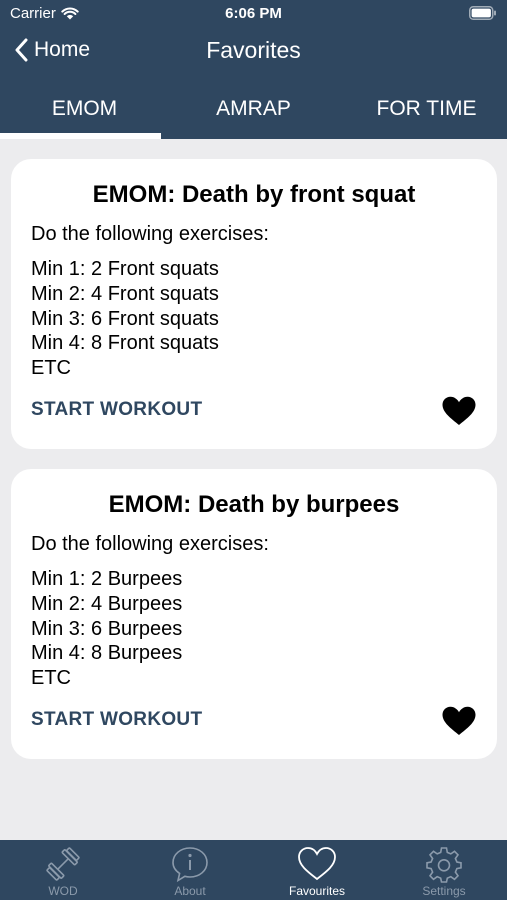  I want to click on exercise-line: Min 2: 4 Front squats, so click(125, 293).